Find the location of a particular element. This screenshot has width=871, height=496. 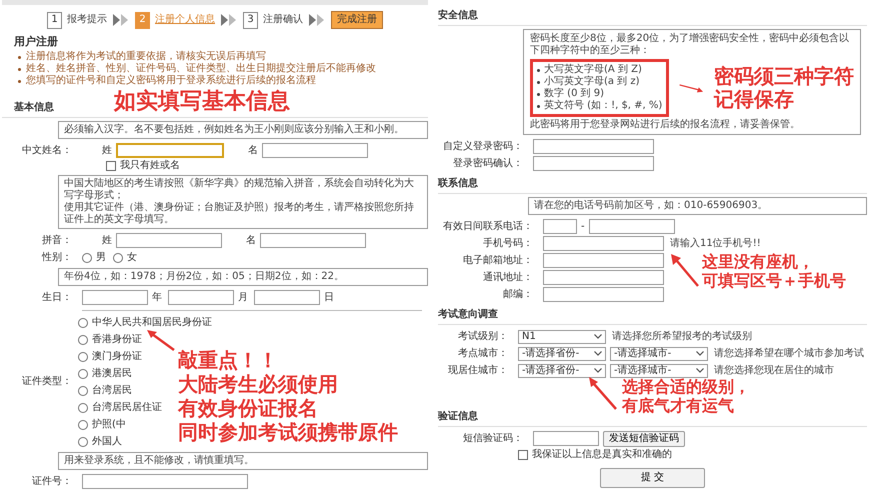

hint-box: 必须输入汉字。名不要包括姓，例如姓名为王小刚则应该分别输入王和小刚。 is located at coordinates (243, 130).